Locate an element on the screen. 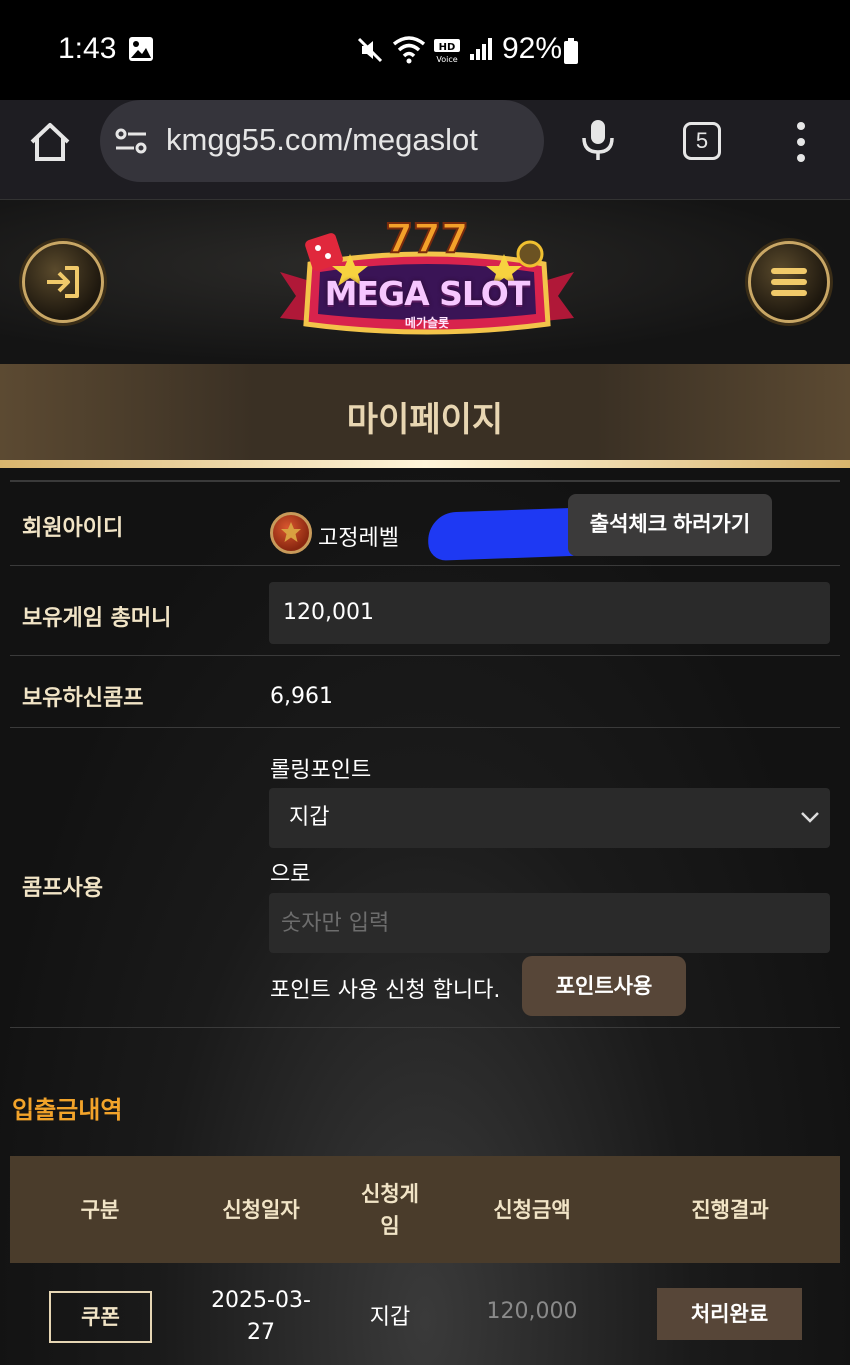 The width and height of the screenshot is (850, 1365). comp-use-label: 콤프사용 is located at coordinates (62, 888).